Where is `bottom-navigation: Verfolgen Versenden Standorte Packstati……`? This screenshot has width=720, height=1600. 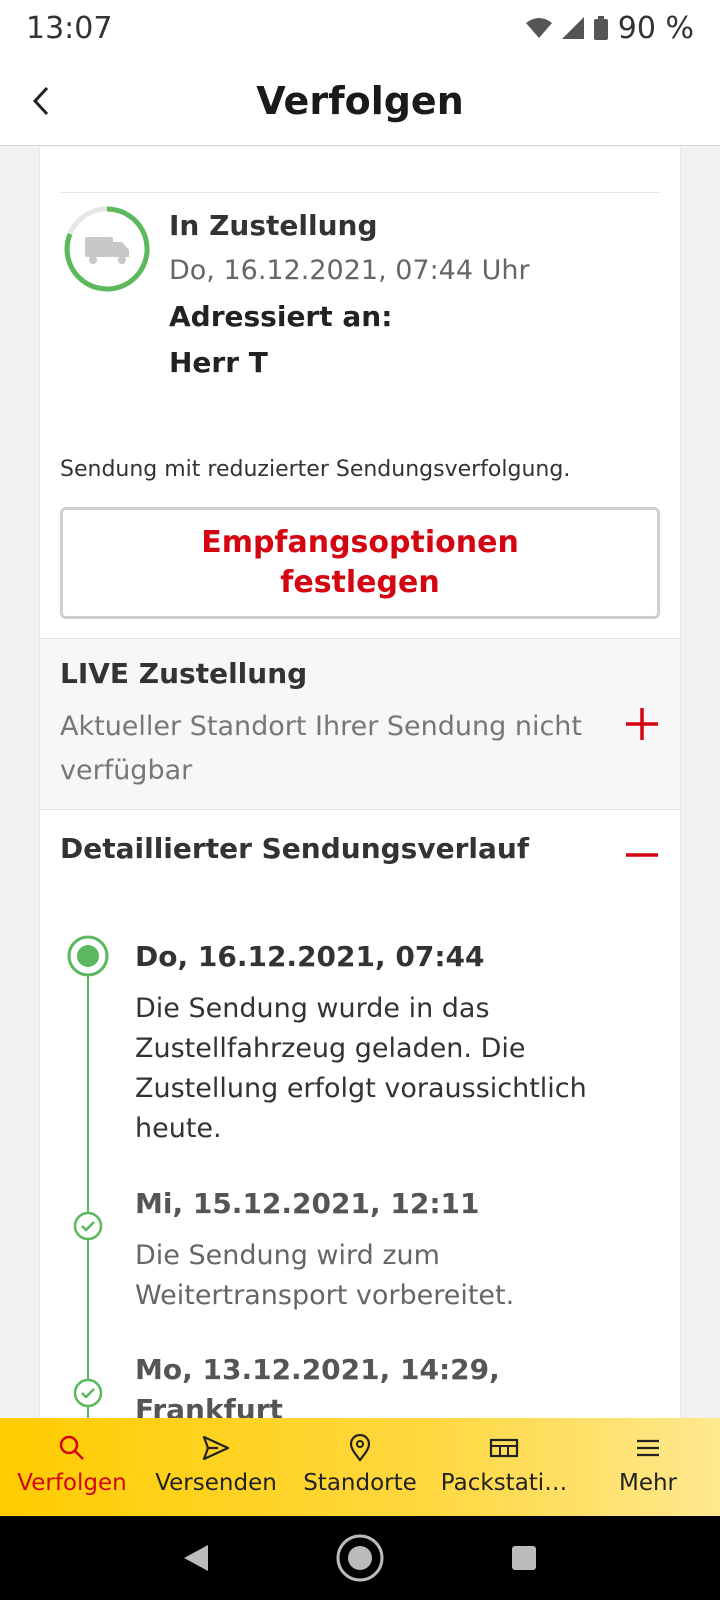
bottom-navigation: Verfolgen Versenden Standorte Packstati…… is located at coordinates (360, 1467).